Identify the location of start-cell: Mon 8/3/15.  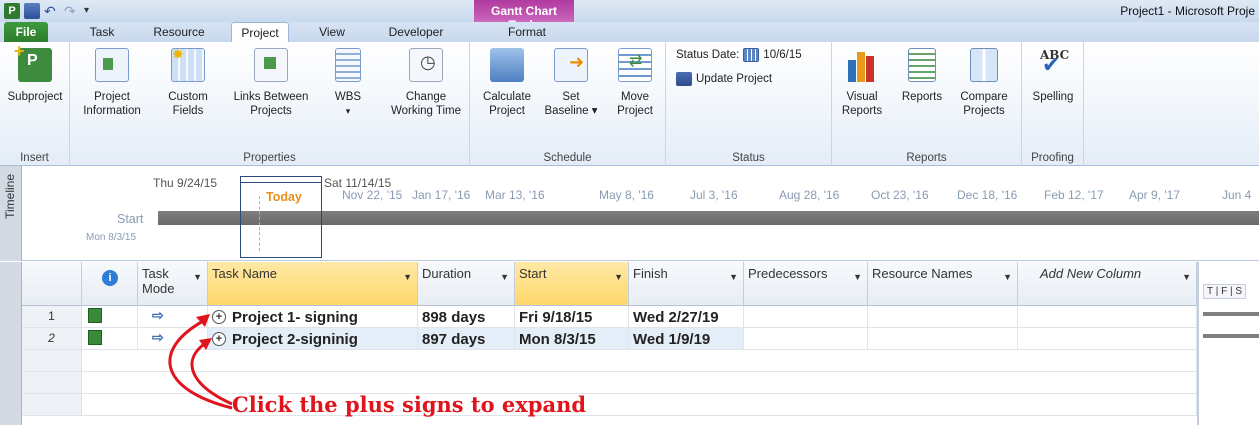
(572, 339).